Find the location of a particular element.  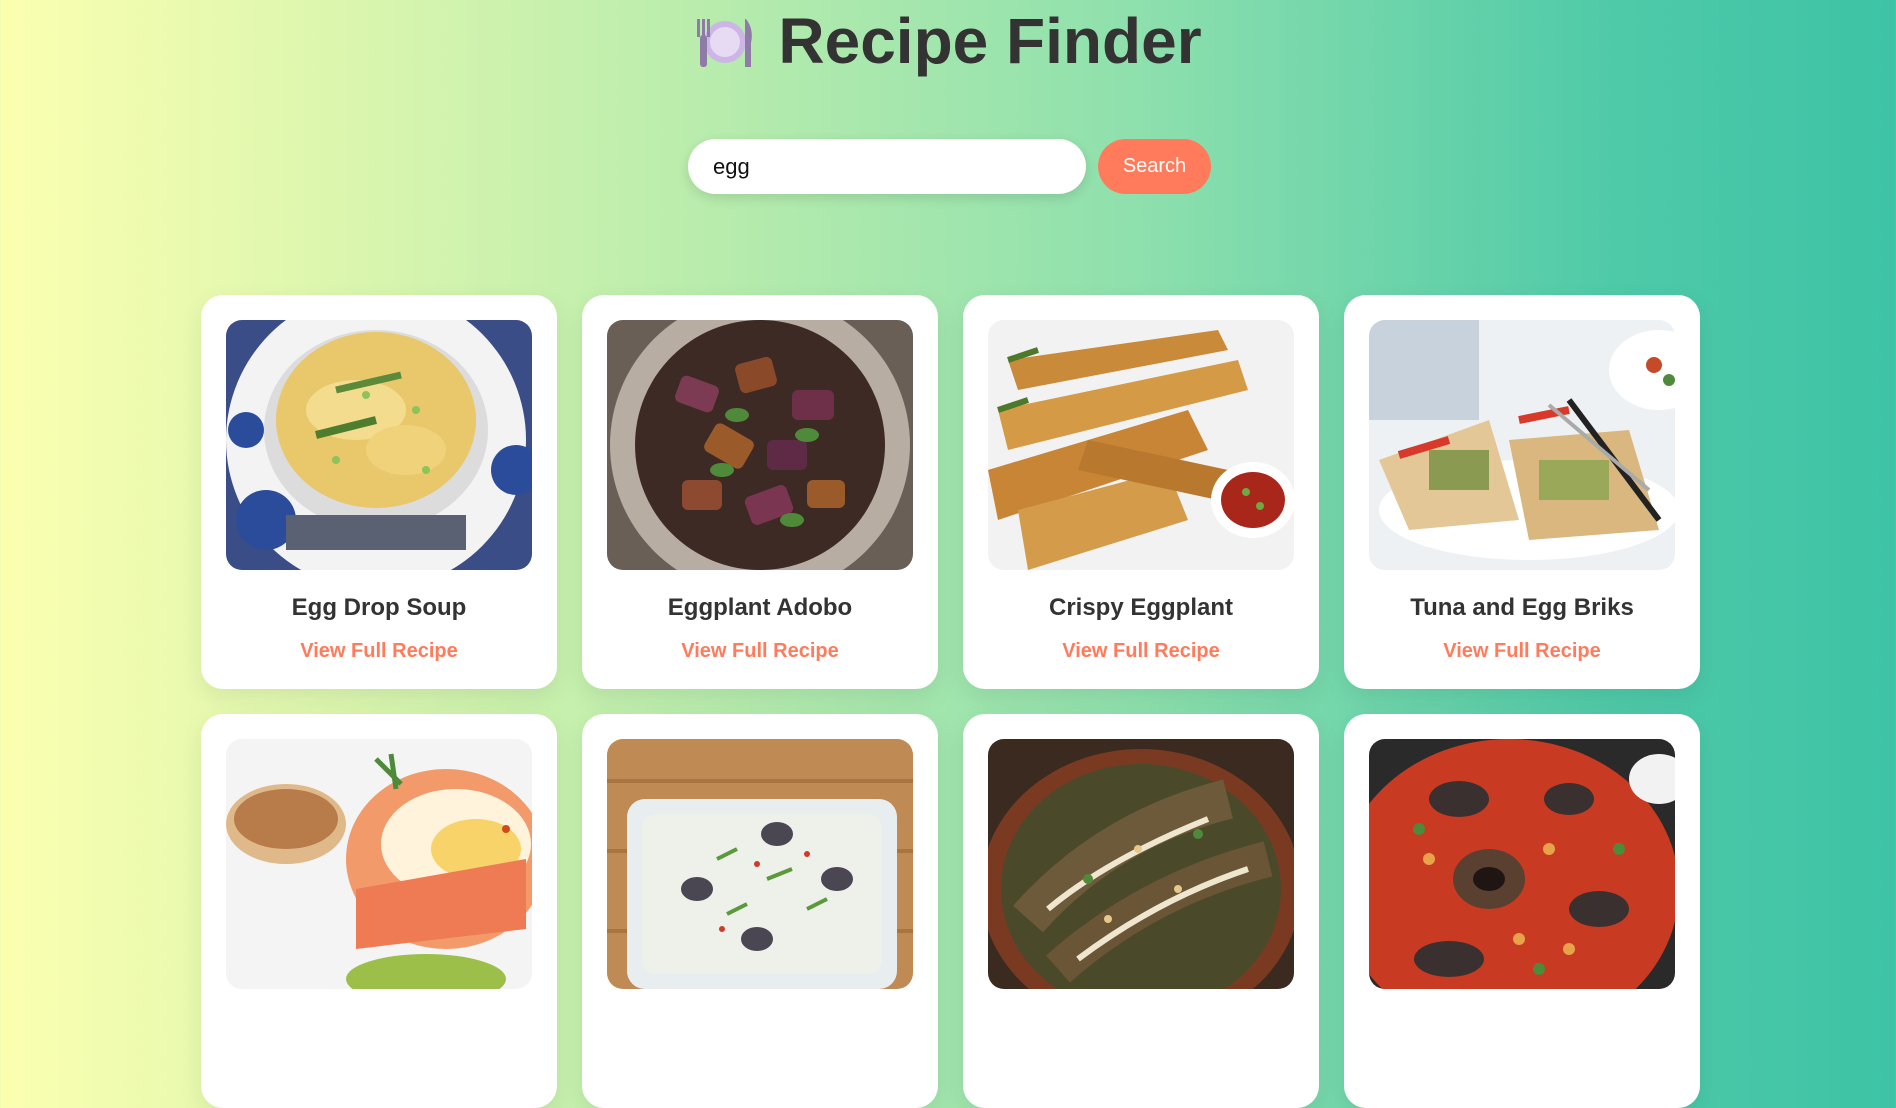

recipe-title: Eggplant Adobo is located at coordinates (760, 607).